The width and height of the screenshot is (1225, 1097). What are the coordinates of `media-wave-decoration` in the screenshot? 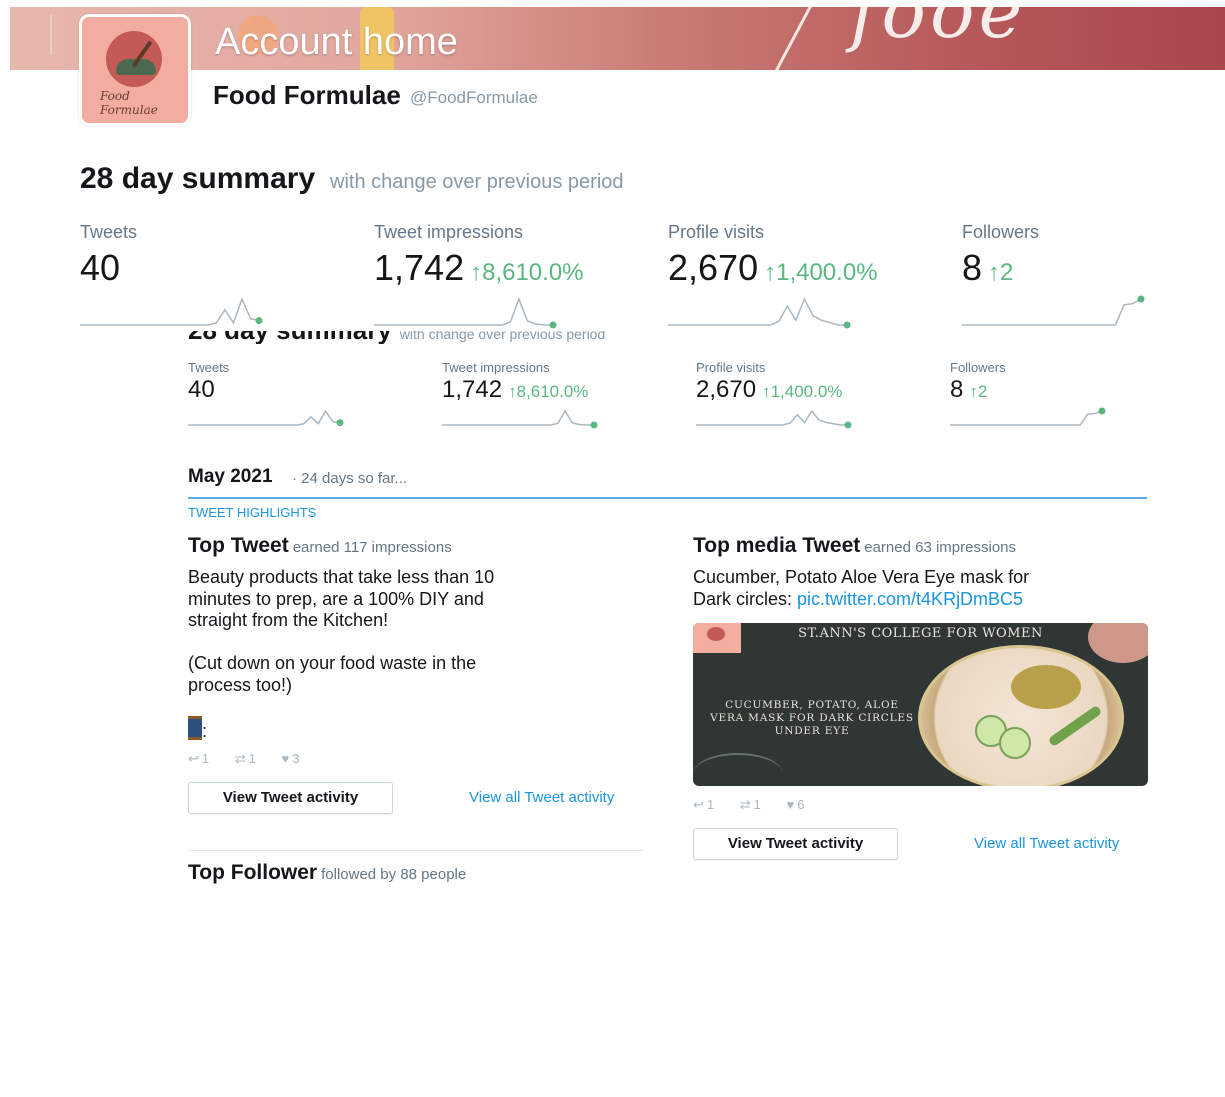 It's located at (738, 769).